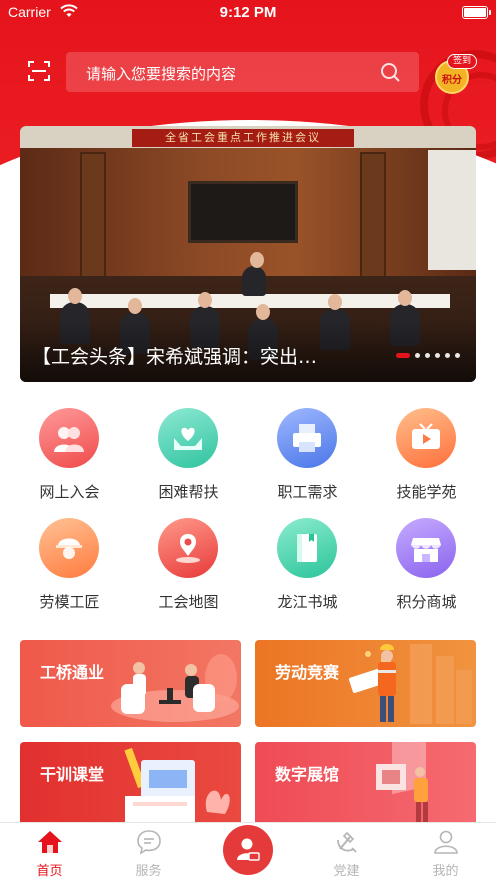 This screenshot has width=496, height=882. What do you see at coordinates (445, 871) in the screenshot?
I see `tab-label: 我的` at bounding box center [445, 871].